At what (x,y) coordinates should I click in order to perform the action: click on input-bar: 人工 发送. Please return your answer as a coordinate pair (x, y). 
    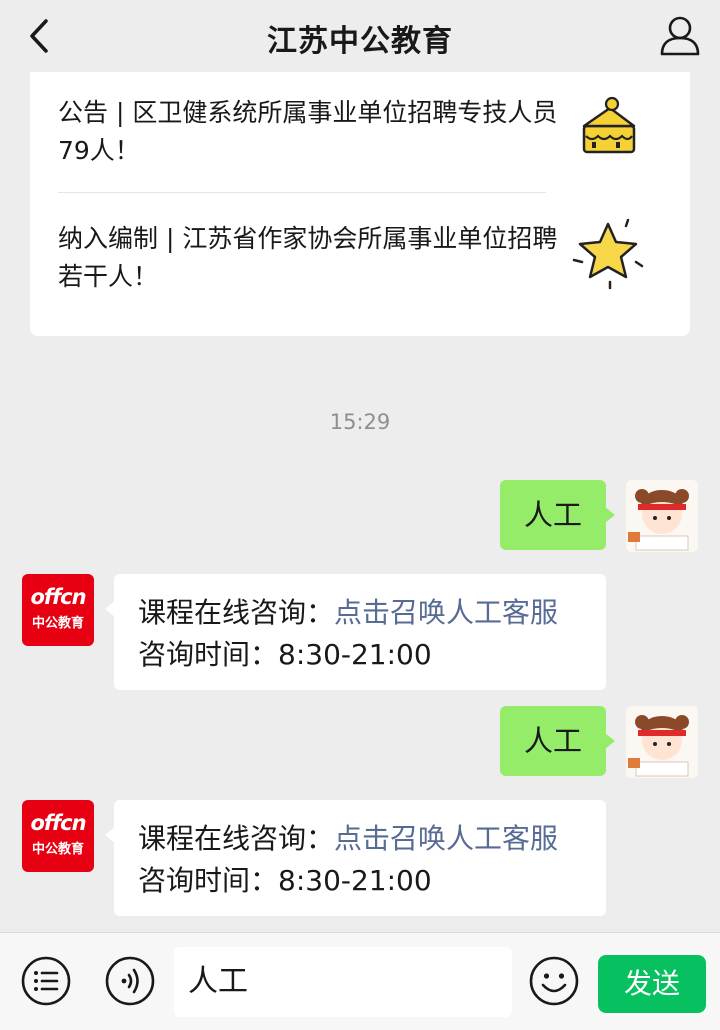
    Looking at the image, I should click on (360, 981).